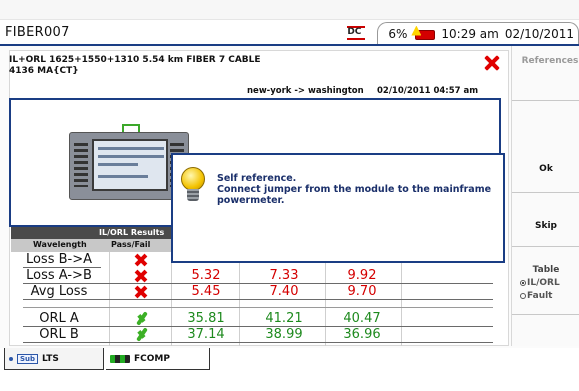  Describe the element at coordinates (257, 178) in the screenshot. I see `dialog-line1: Self reference.` at that location.